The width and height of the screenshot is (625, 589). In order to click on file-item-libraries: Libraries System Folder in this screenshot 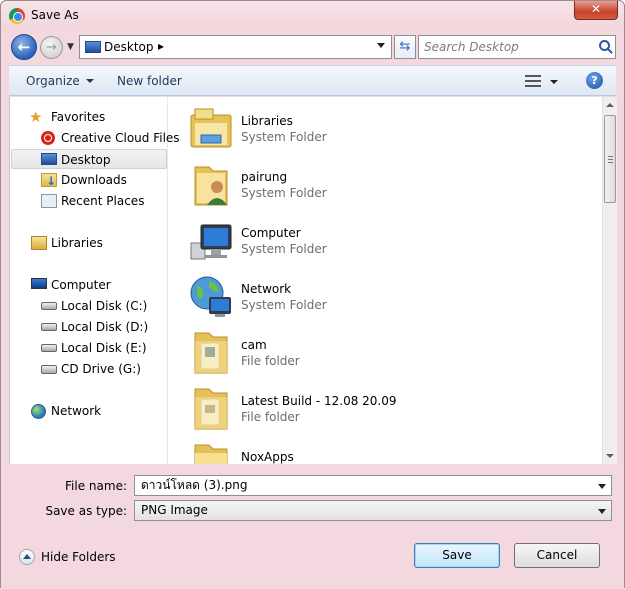, I will do `click(385, 129)`.